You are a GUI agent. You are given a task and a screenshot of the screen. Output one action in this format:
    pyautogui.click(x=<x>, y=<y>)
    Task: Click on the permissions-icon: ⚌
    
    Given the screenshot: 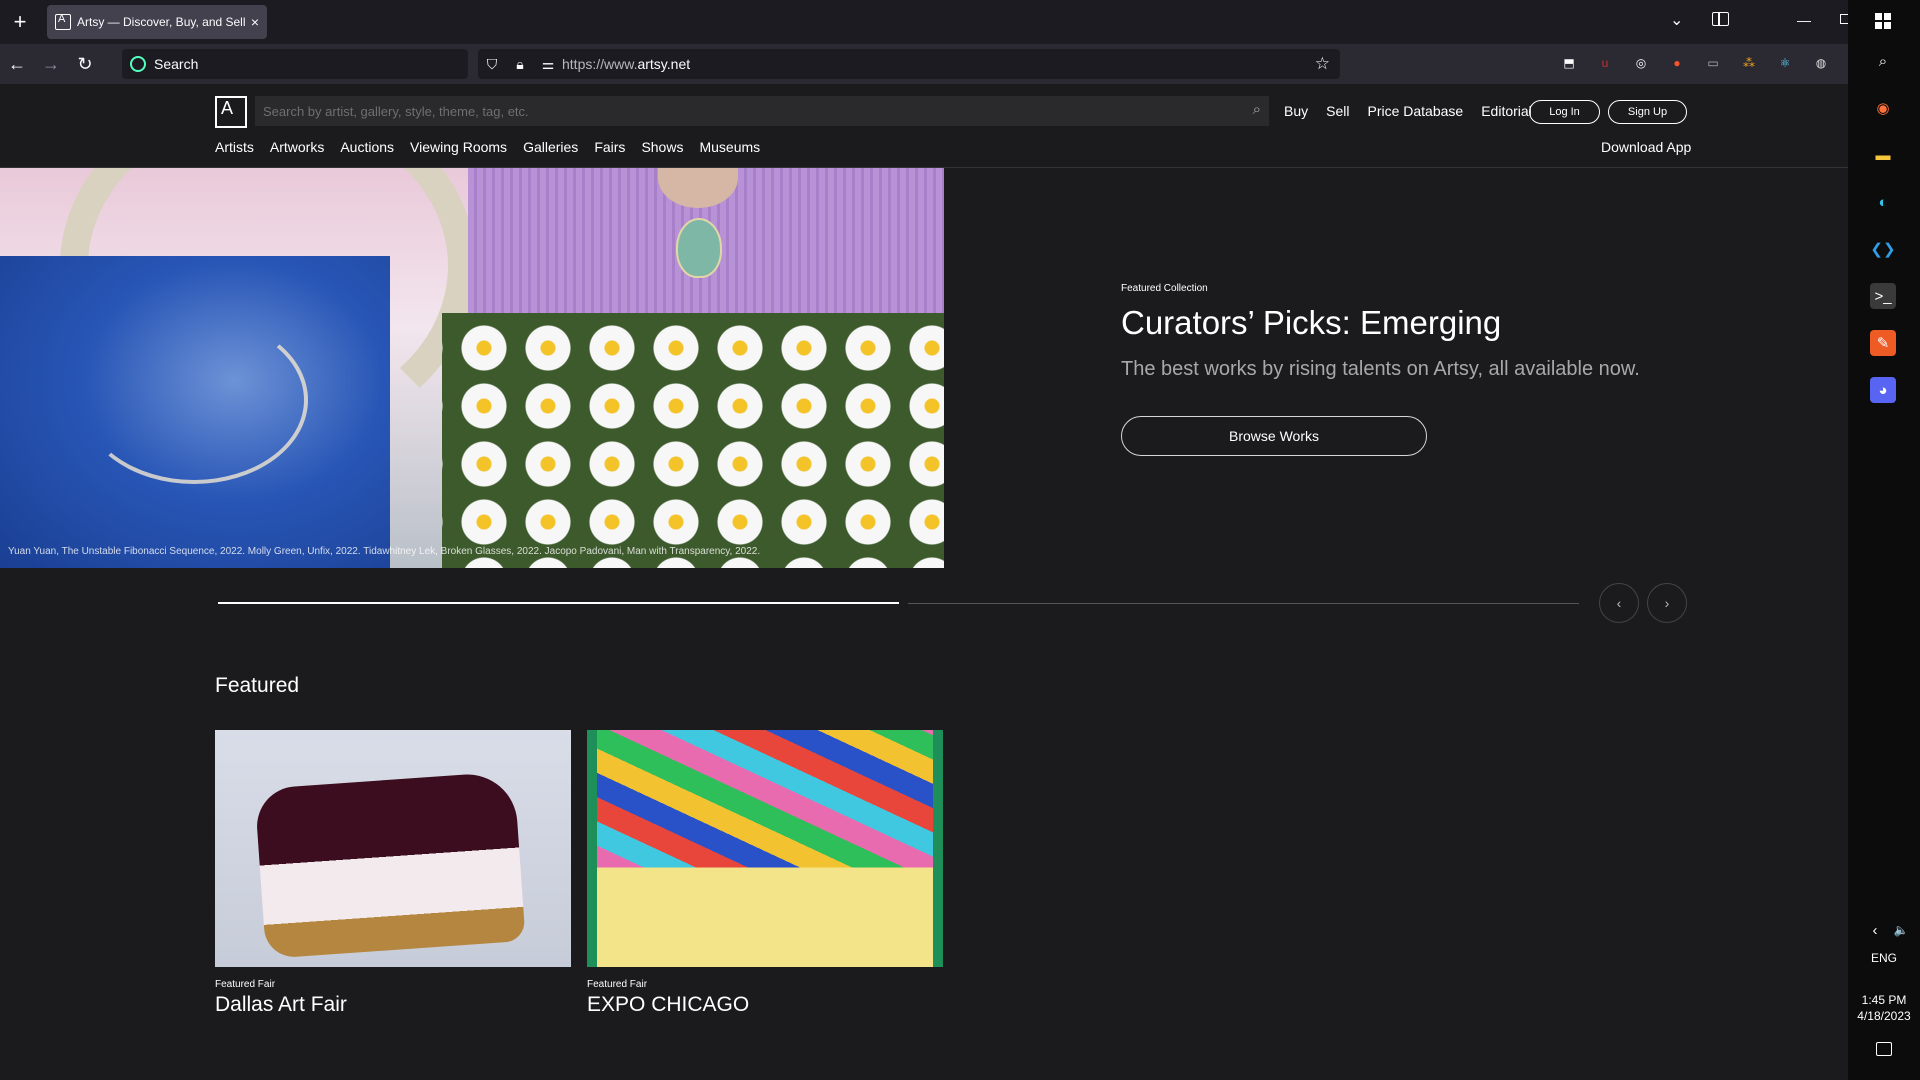 What is the action you would take?
    pyautogui.click(x=548, y=64)
    